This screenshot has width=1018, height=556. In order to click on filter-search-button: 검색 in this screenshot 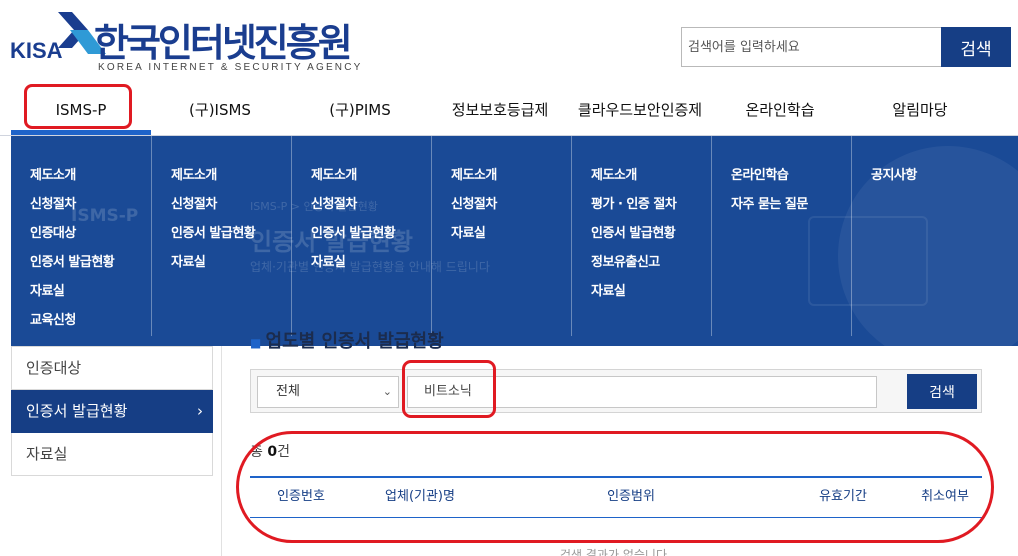, I will do `click(942, 391)`.